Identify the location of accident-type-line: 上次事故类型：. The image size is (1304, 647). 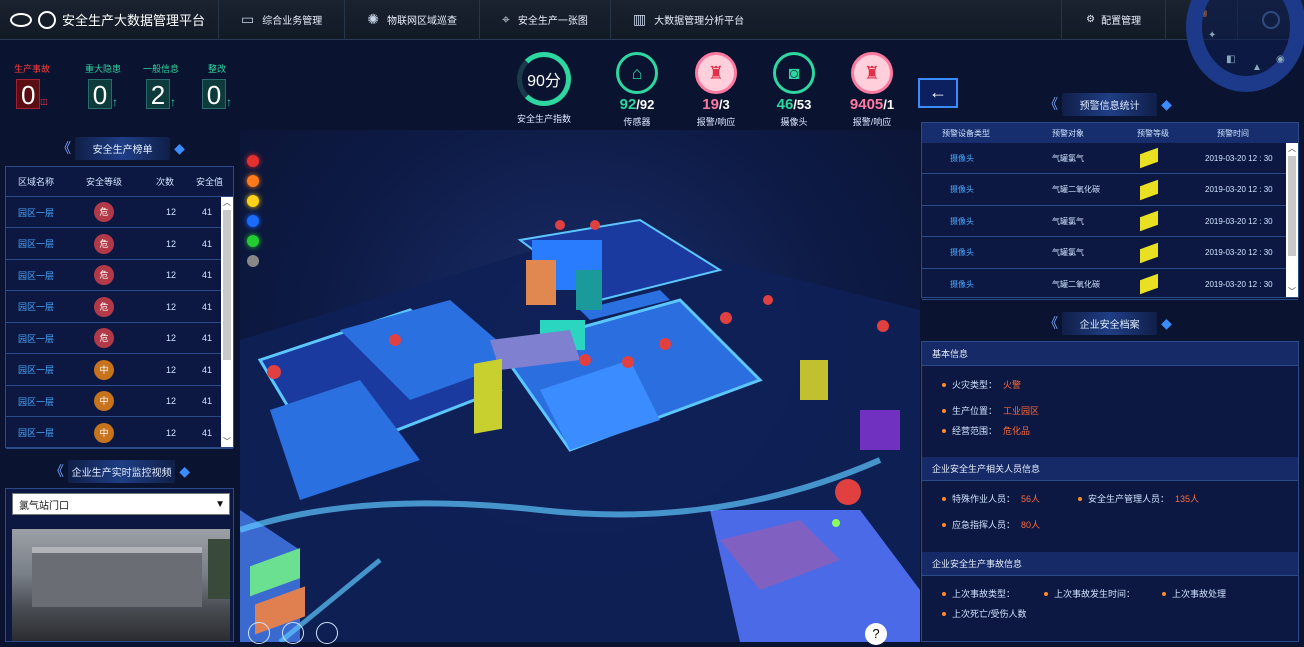
(978, 593).